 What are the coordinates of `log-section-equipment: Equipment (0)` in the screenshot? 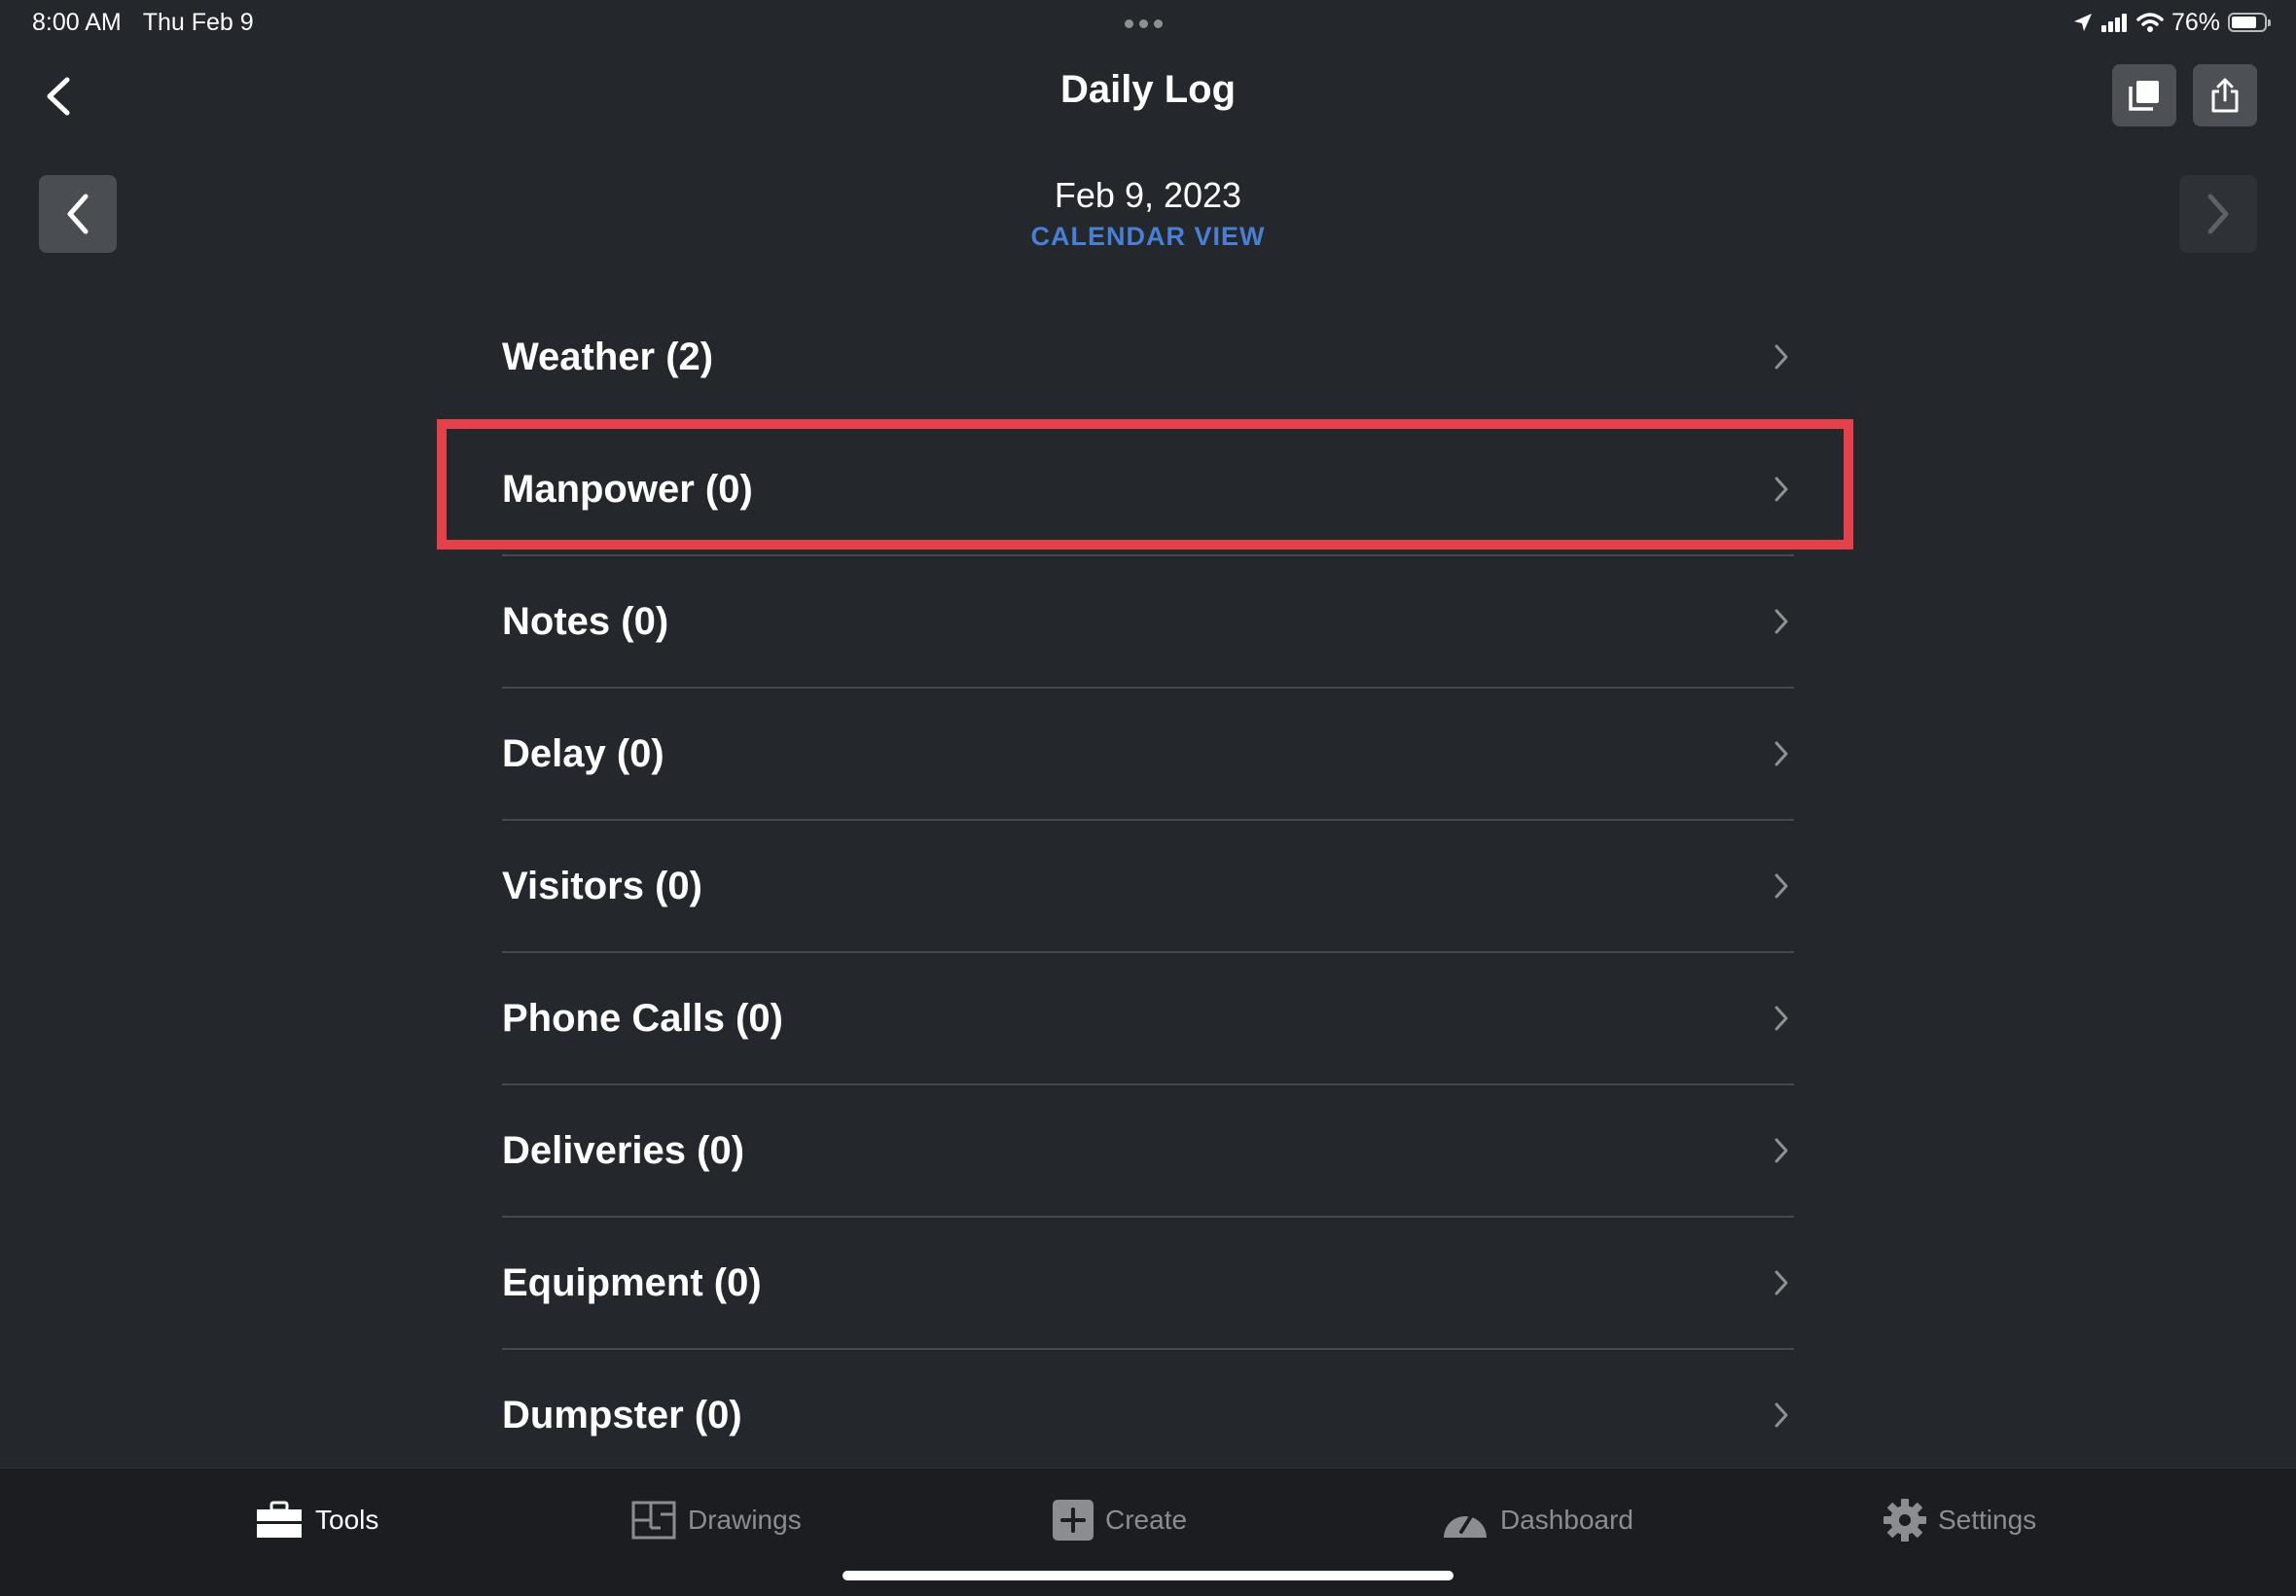 It's located at (1148, 1284).